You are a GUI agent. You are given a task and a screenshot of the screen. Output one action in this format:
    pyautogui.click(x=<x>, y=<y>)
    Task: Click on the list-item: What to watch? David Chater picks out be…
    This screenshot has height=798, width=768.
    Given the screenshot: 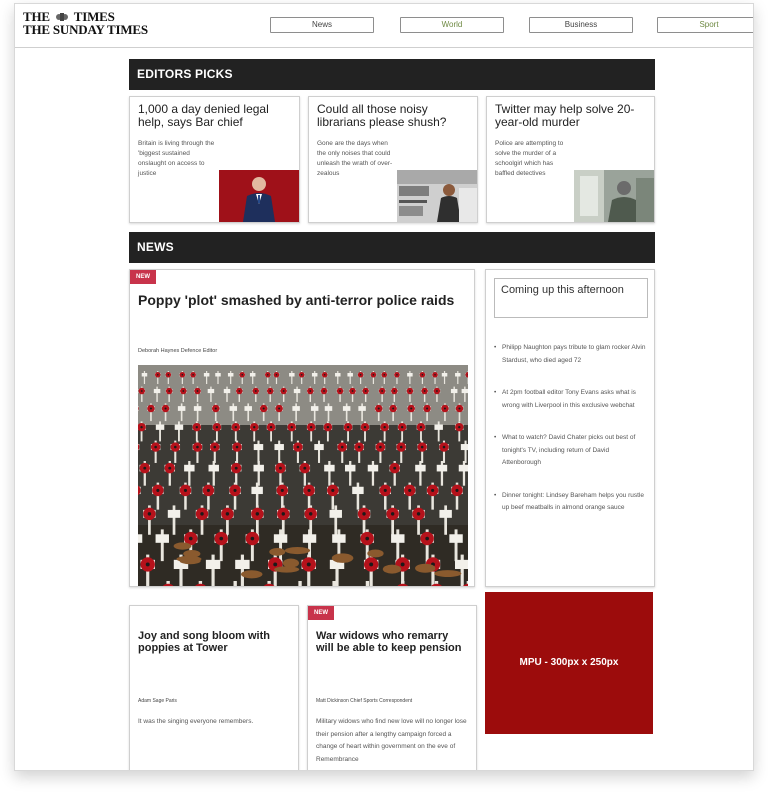 What is the action you would take?
    pyautogui.click(x=570, y=451)
    